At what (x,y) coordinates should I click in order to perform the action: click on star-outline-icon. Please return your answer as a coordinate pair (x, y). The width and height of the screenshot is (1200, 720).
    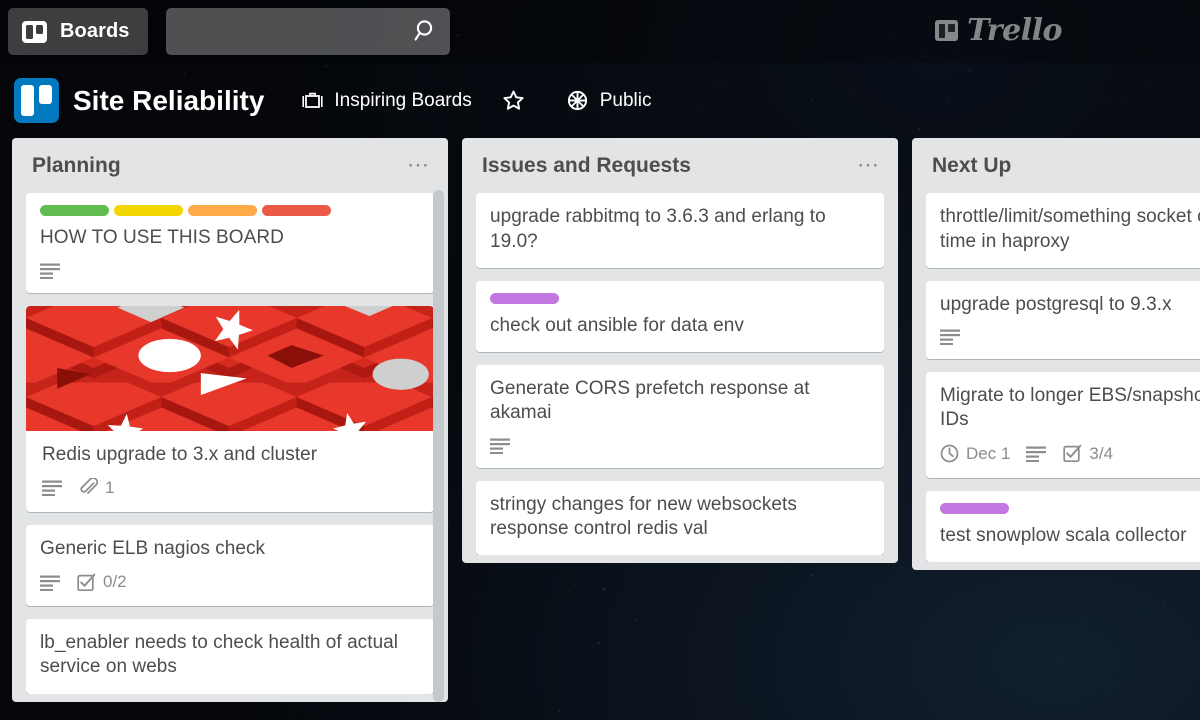
    Looking at the image, I should click on (513, 100).